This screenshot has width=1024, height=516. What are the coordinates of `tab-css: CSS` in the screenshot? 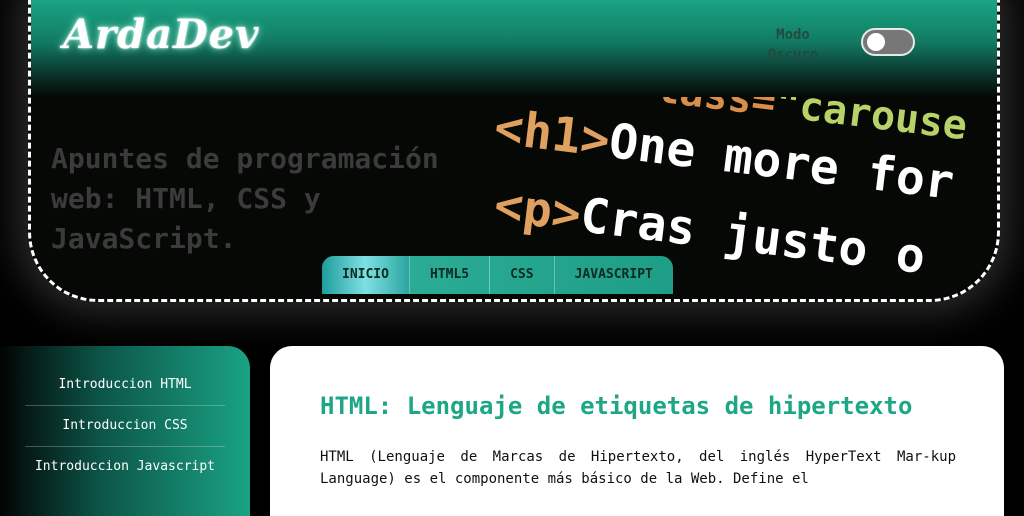 It's located at (522, 275).